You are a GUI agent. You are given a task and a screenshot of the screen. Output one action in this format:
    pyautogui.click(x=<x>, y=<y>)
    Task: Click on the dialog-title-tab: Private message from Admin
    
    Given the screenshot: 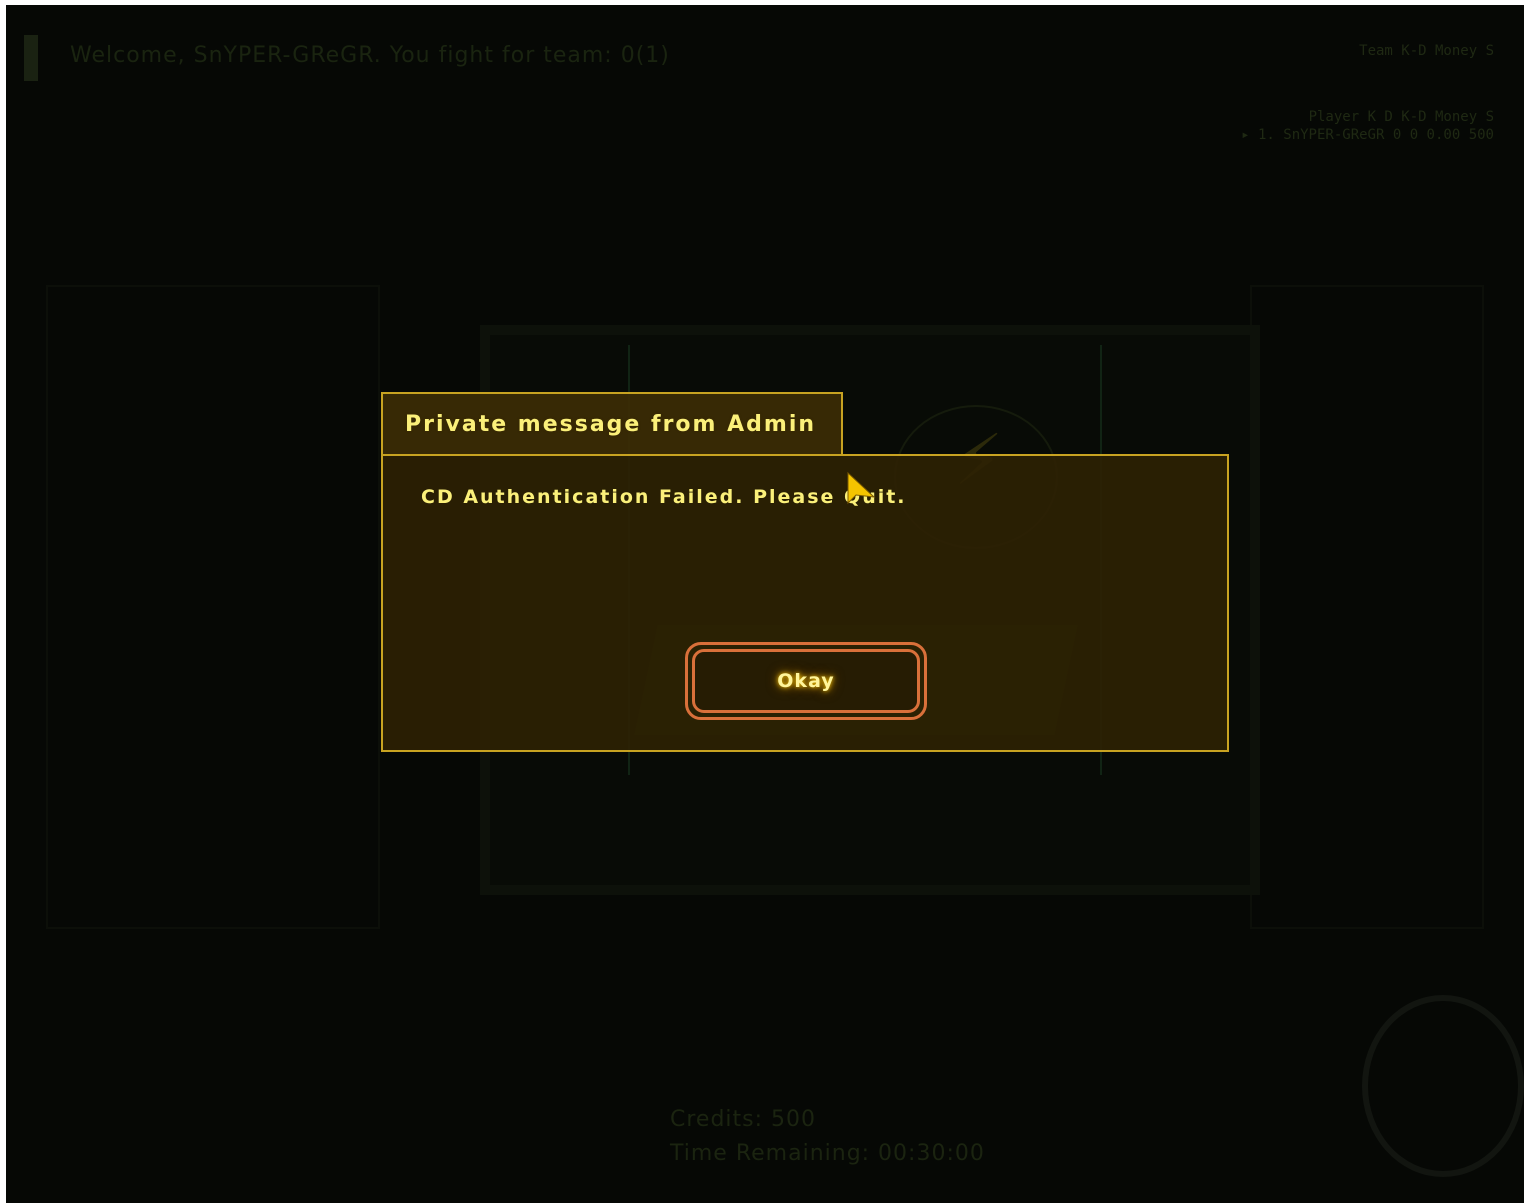 What is the action you would take?
    pyautogui.click(x=612, y=423)
    